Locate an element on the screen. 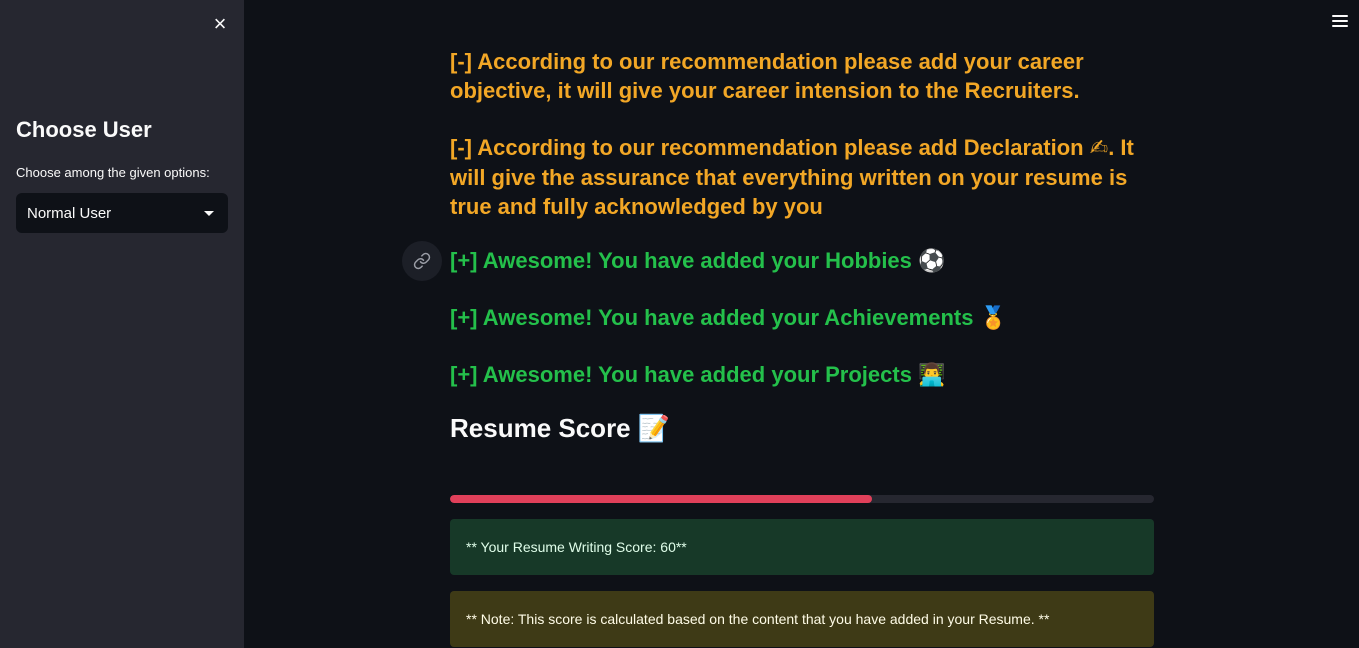 This screenshot has width=1359, height=648. score-result-alert: ** Your Resume Writing Score: 60** is located at coordinates (802, 547).